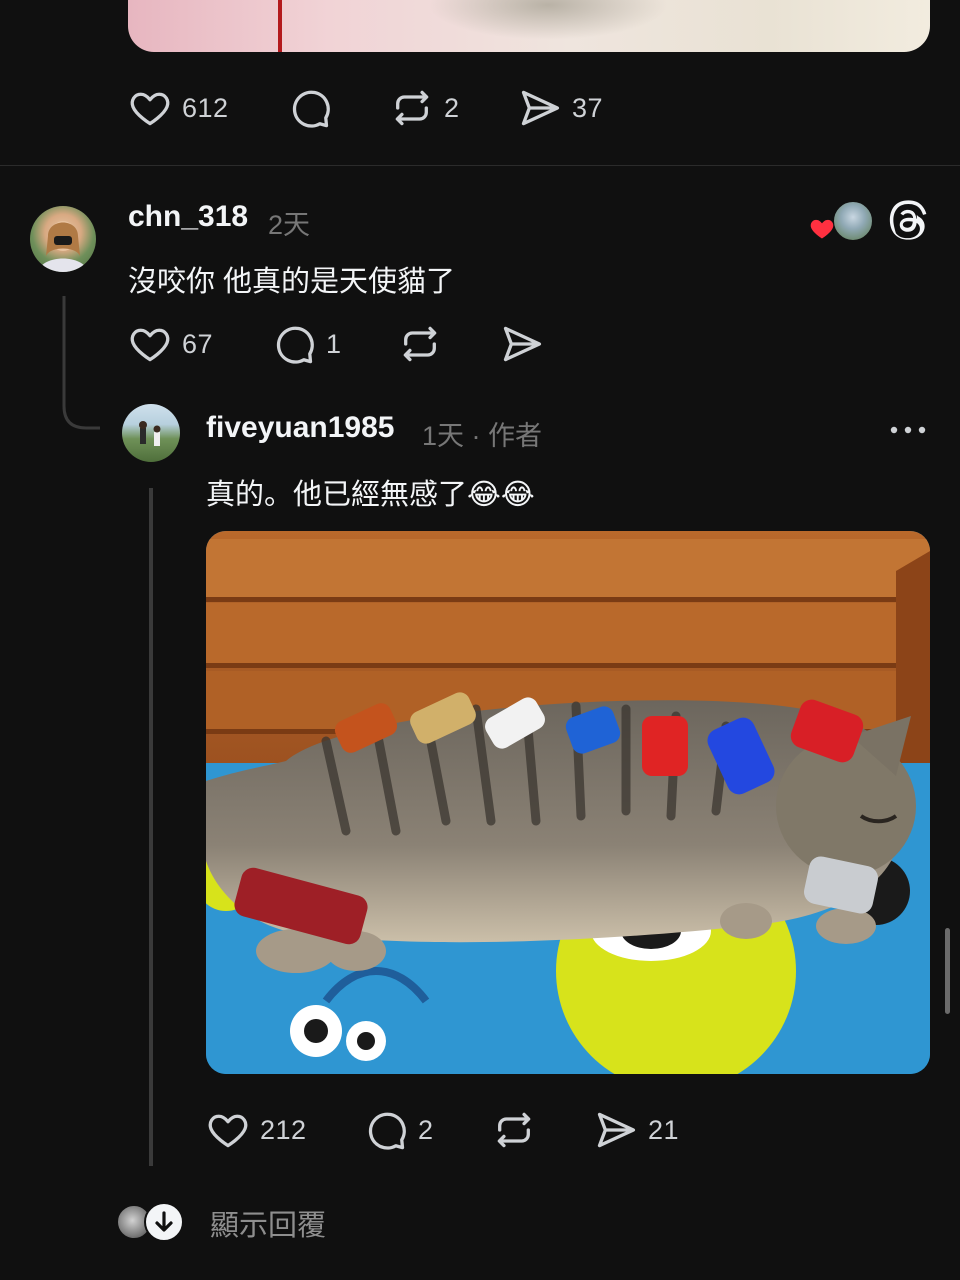 Image resolution: width=960 pixels, height=1280 pixels. I want to click on show-replies-label: 顯示回覆, so click(268, 1226).